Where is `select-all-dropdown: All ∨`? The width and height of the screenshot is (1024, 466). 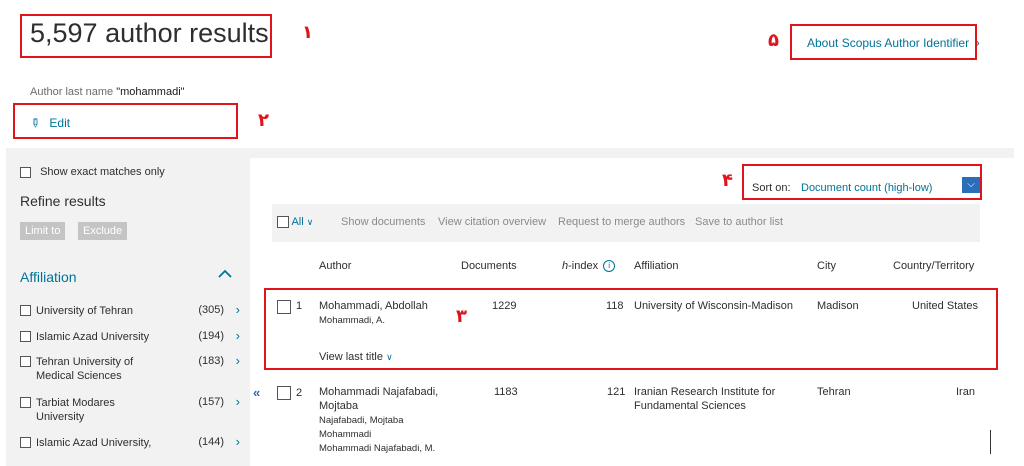
select-all-dropdown: All ∨ is located at coordinates (295, 222).